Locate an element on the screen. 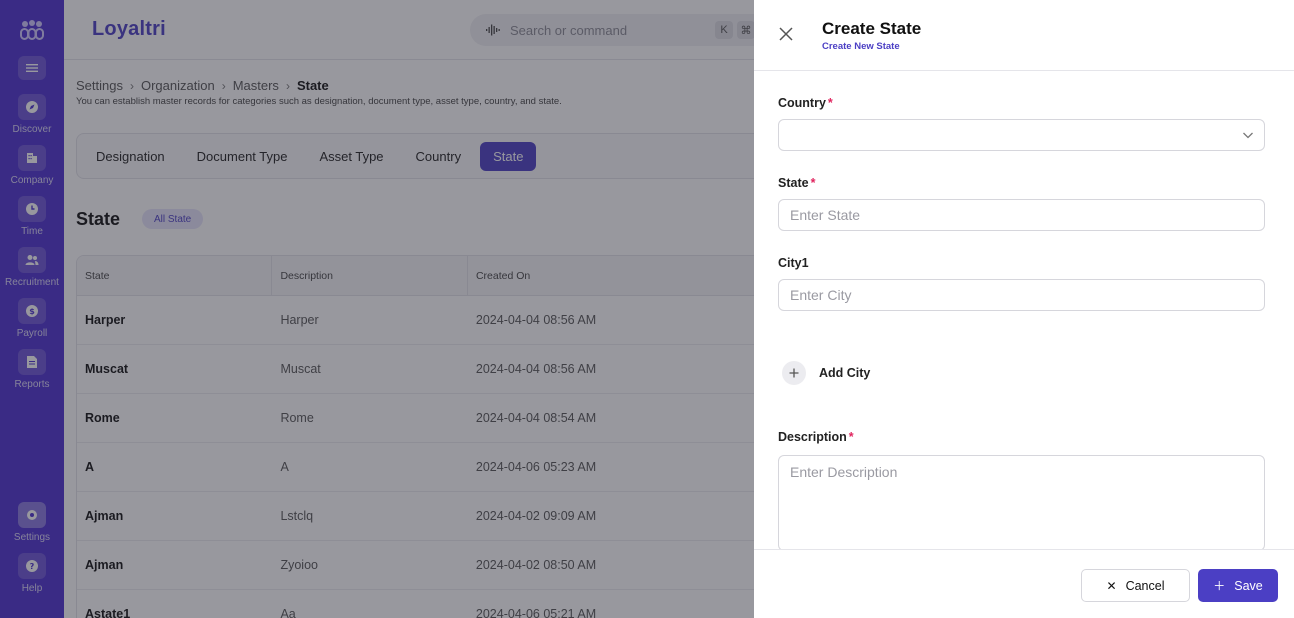  close-button is located at coordinates (786, 34).